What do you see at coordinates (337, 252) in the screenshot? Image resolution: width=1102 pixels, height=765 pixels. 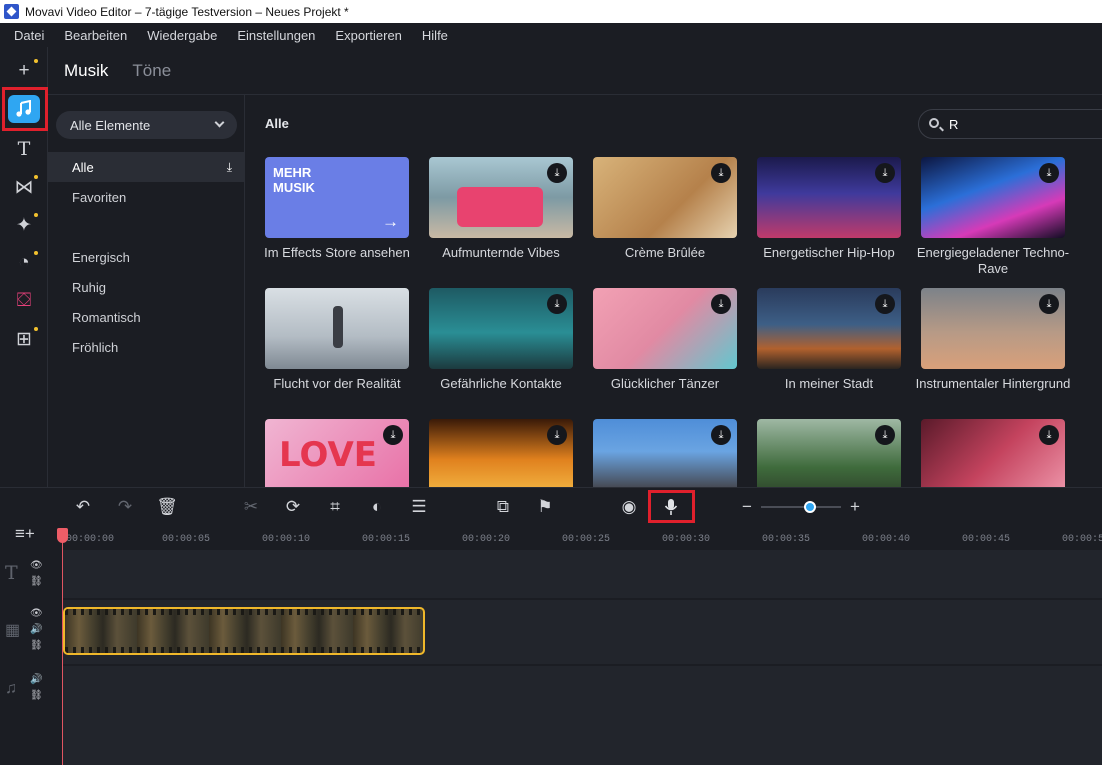 I see `card-title: Im Effects Store ansehen` at bounding box center [337, 252].